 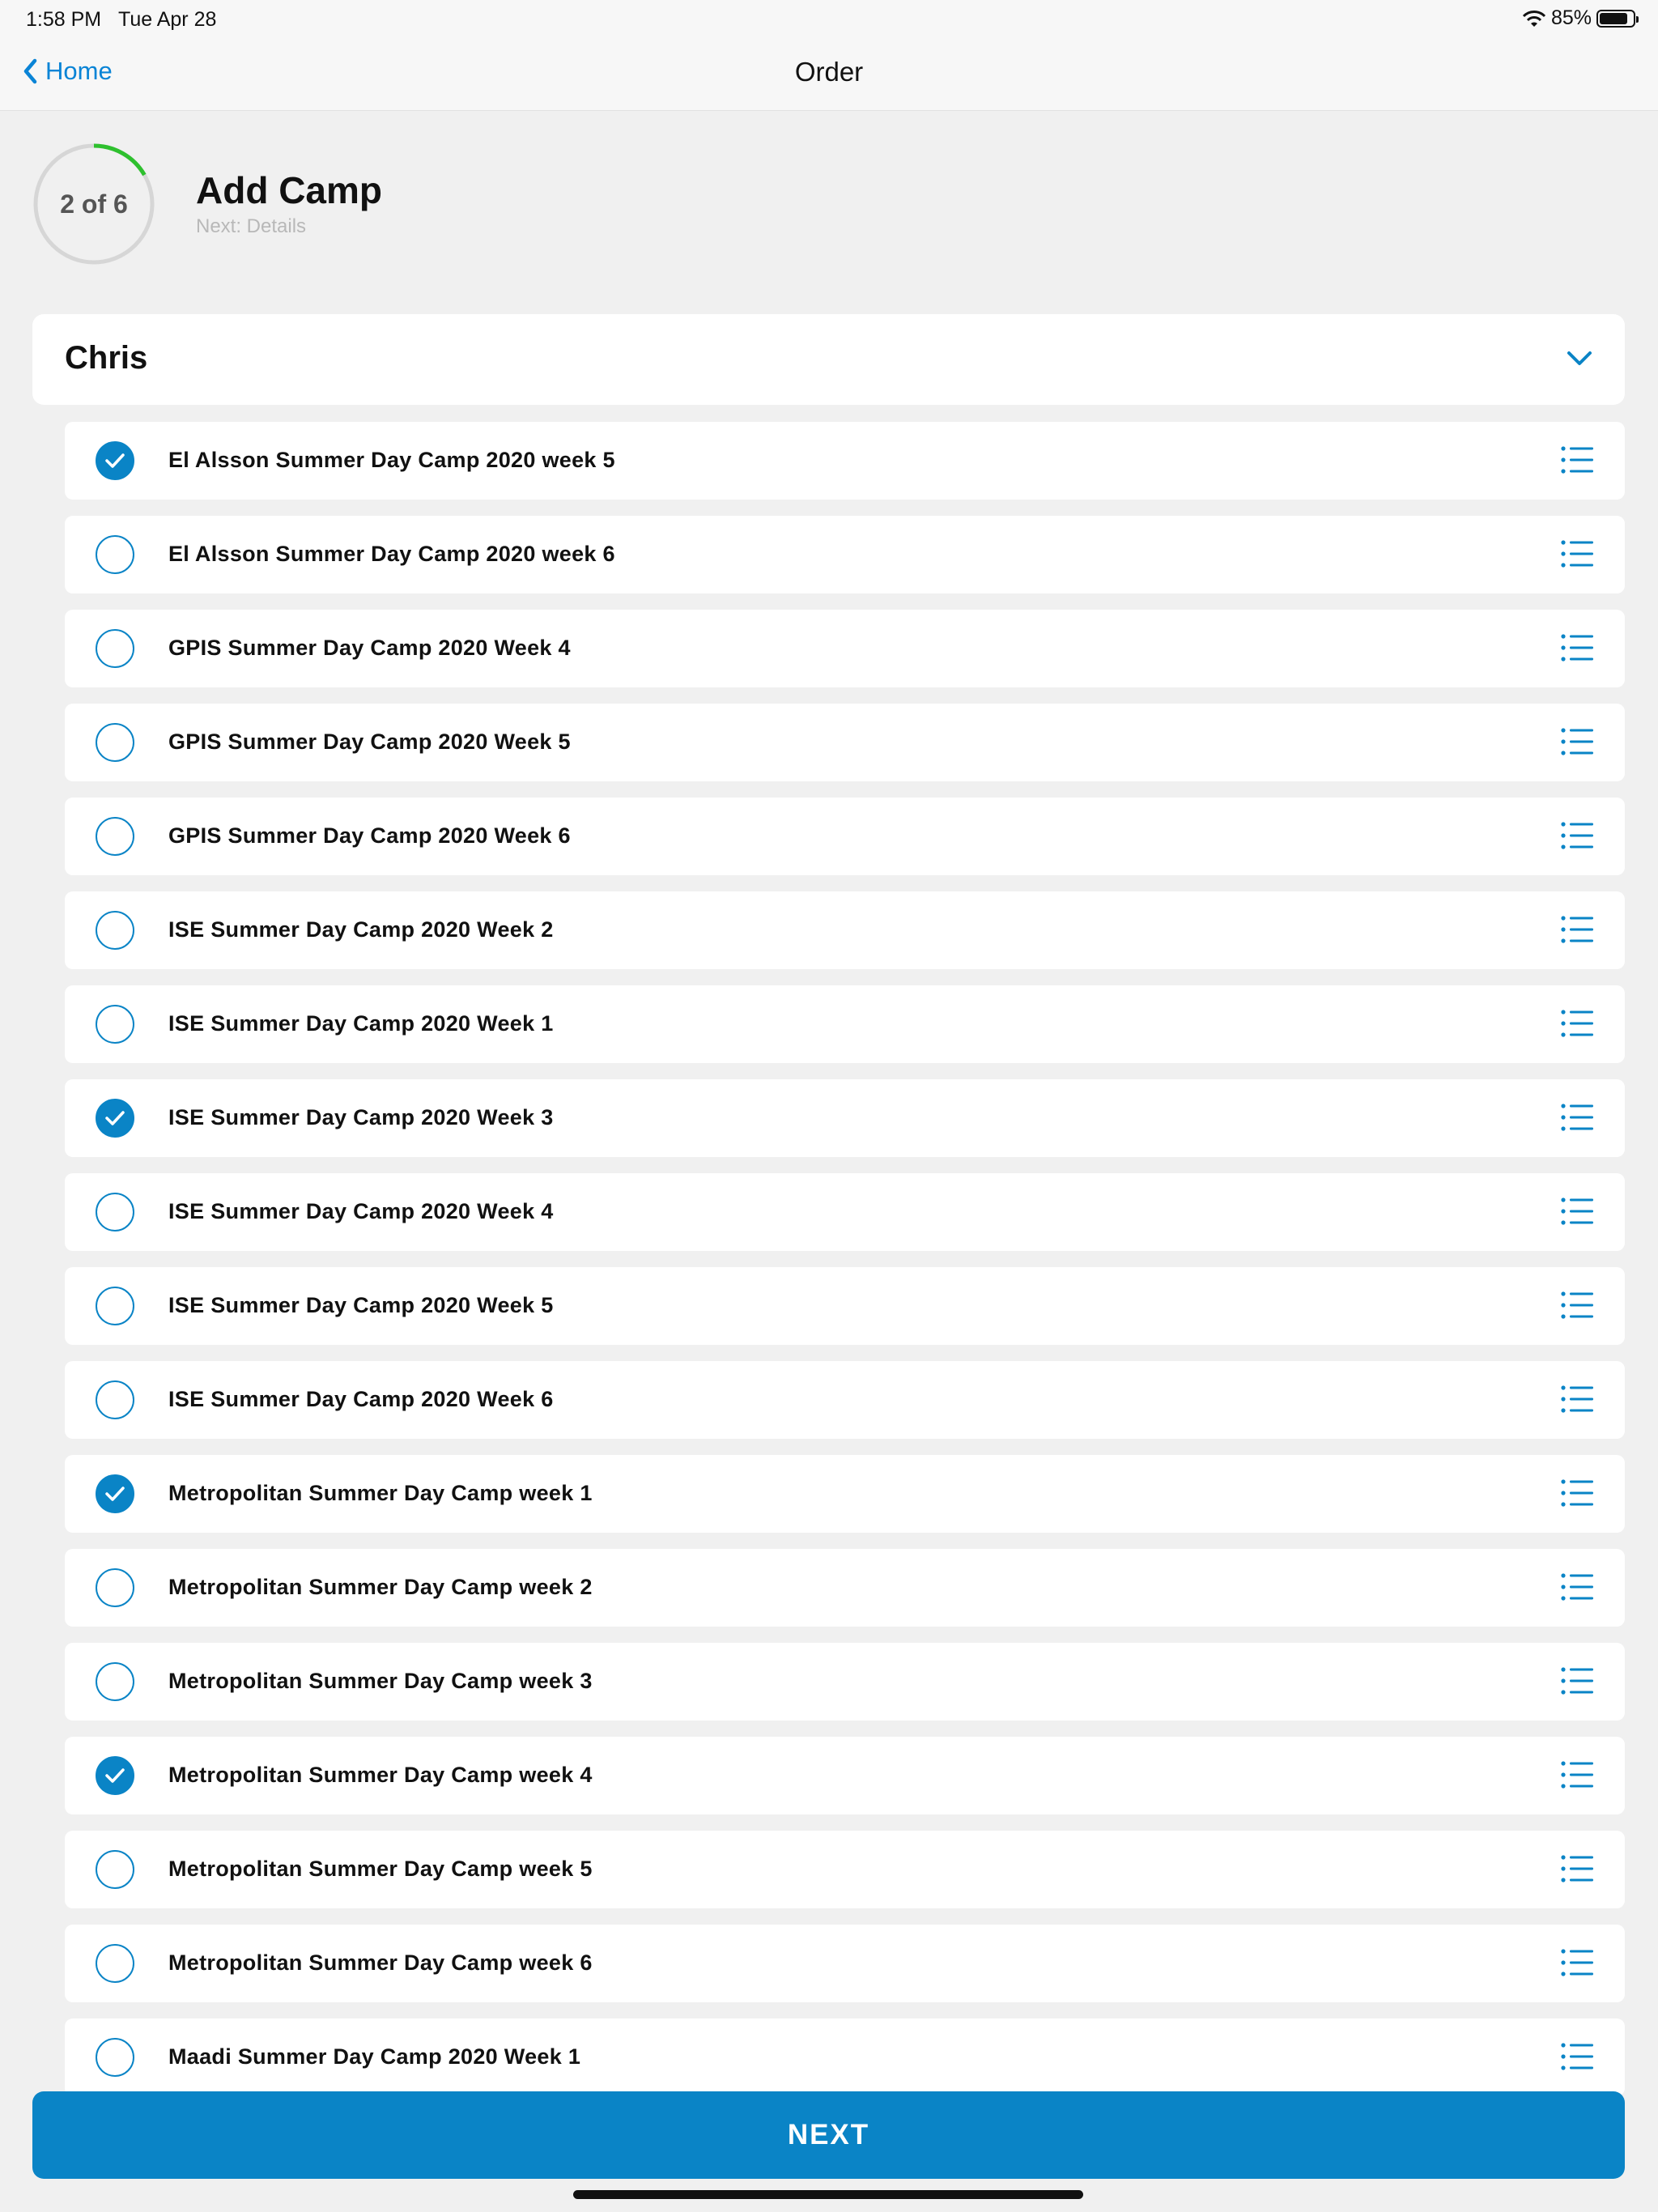 What do you see at coordinates (845, 555) in the screenshot?
I see `camp-row: El Alsson Summer Day Camp 2020 week 6` at bounding box center [845, 555].